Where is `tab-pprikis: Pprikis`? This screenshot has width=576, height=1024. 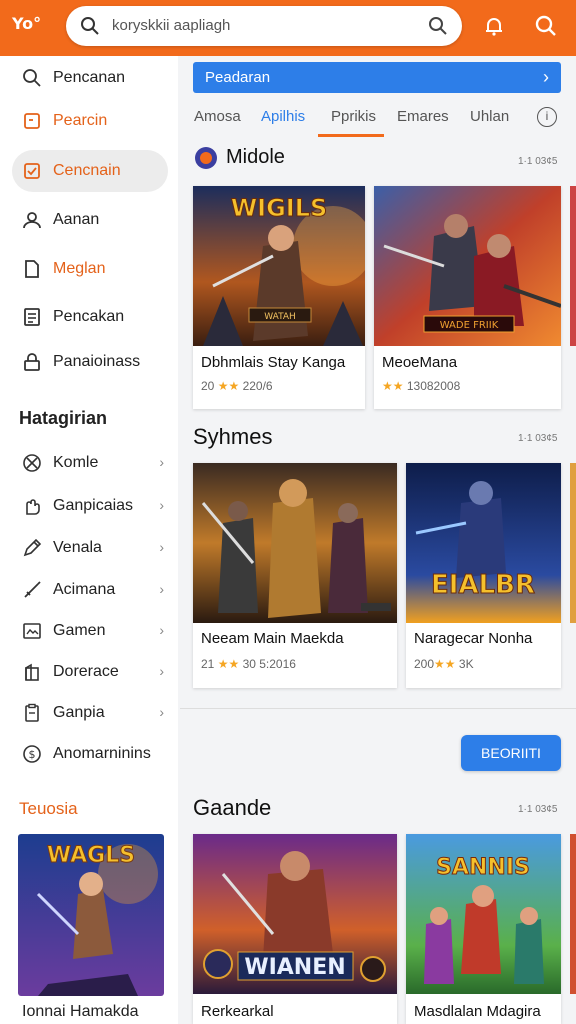
tab-pprikis: Pprikis is located at coordinates (353, 116).